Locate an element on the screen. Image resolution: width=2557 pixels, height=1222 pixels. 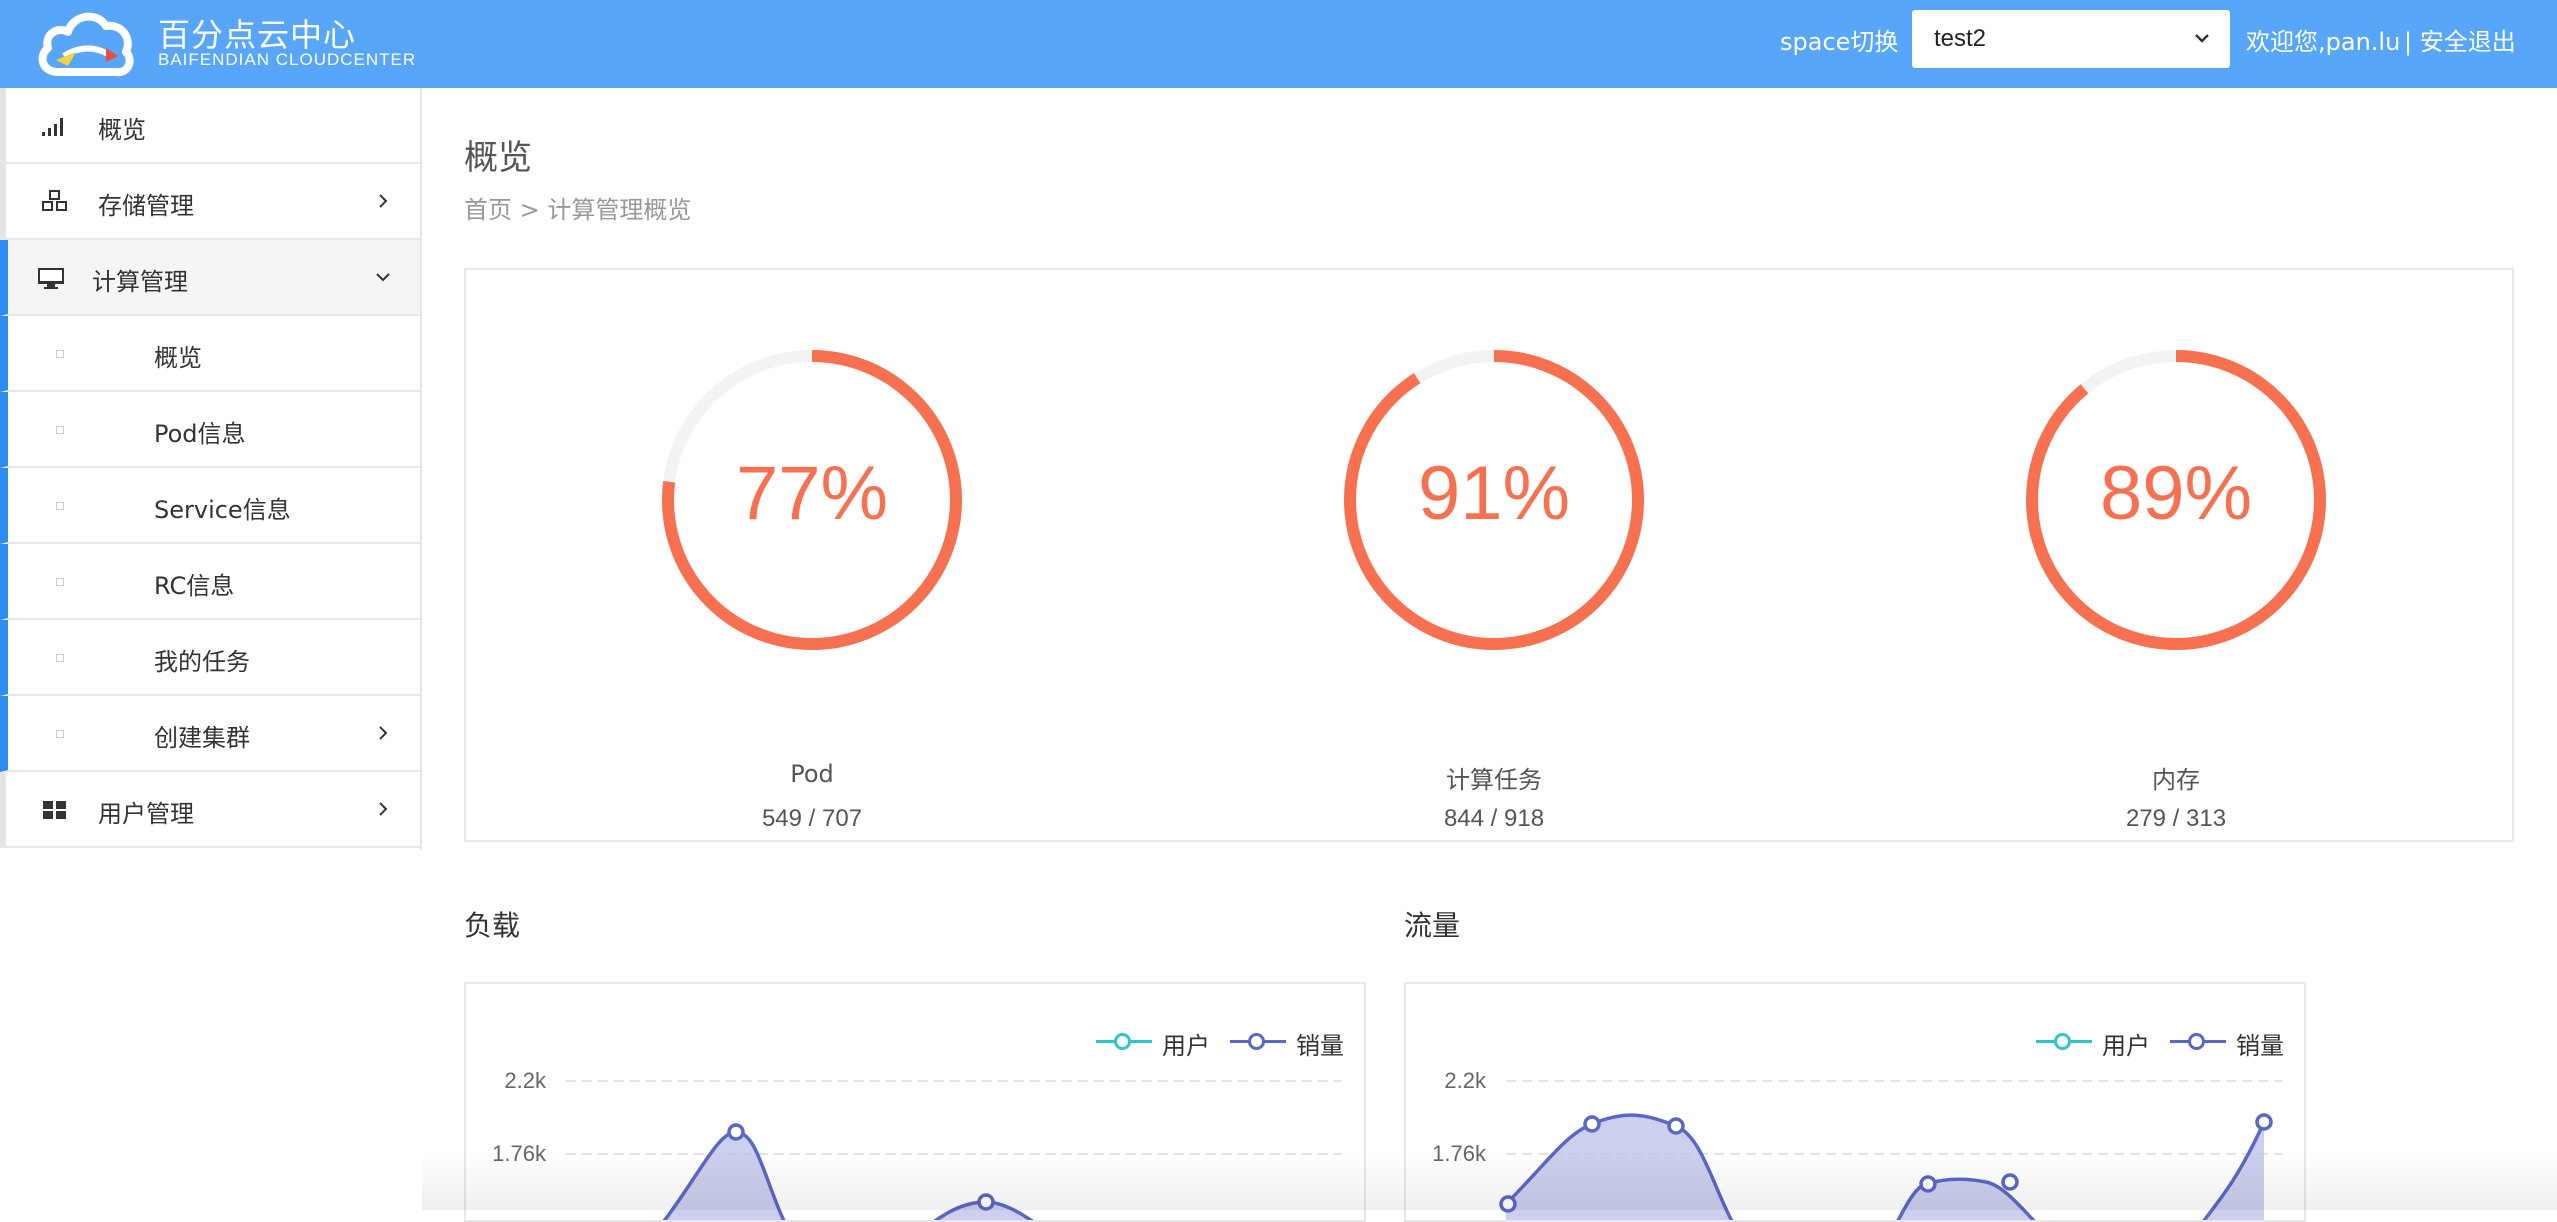
sidebar-subitem-label: Service信息 is located at coordinates (222, 510).